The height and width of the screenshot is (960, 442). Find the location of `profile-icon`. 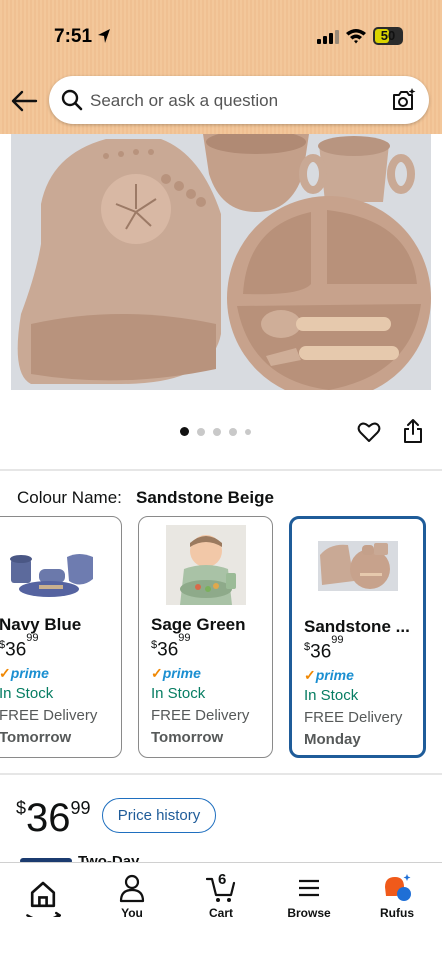

profile-icon is located at coordinates (132, 888).